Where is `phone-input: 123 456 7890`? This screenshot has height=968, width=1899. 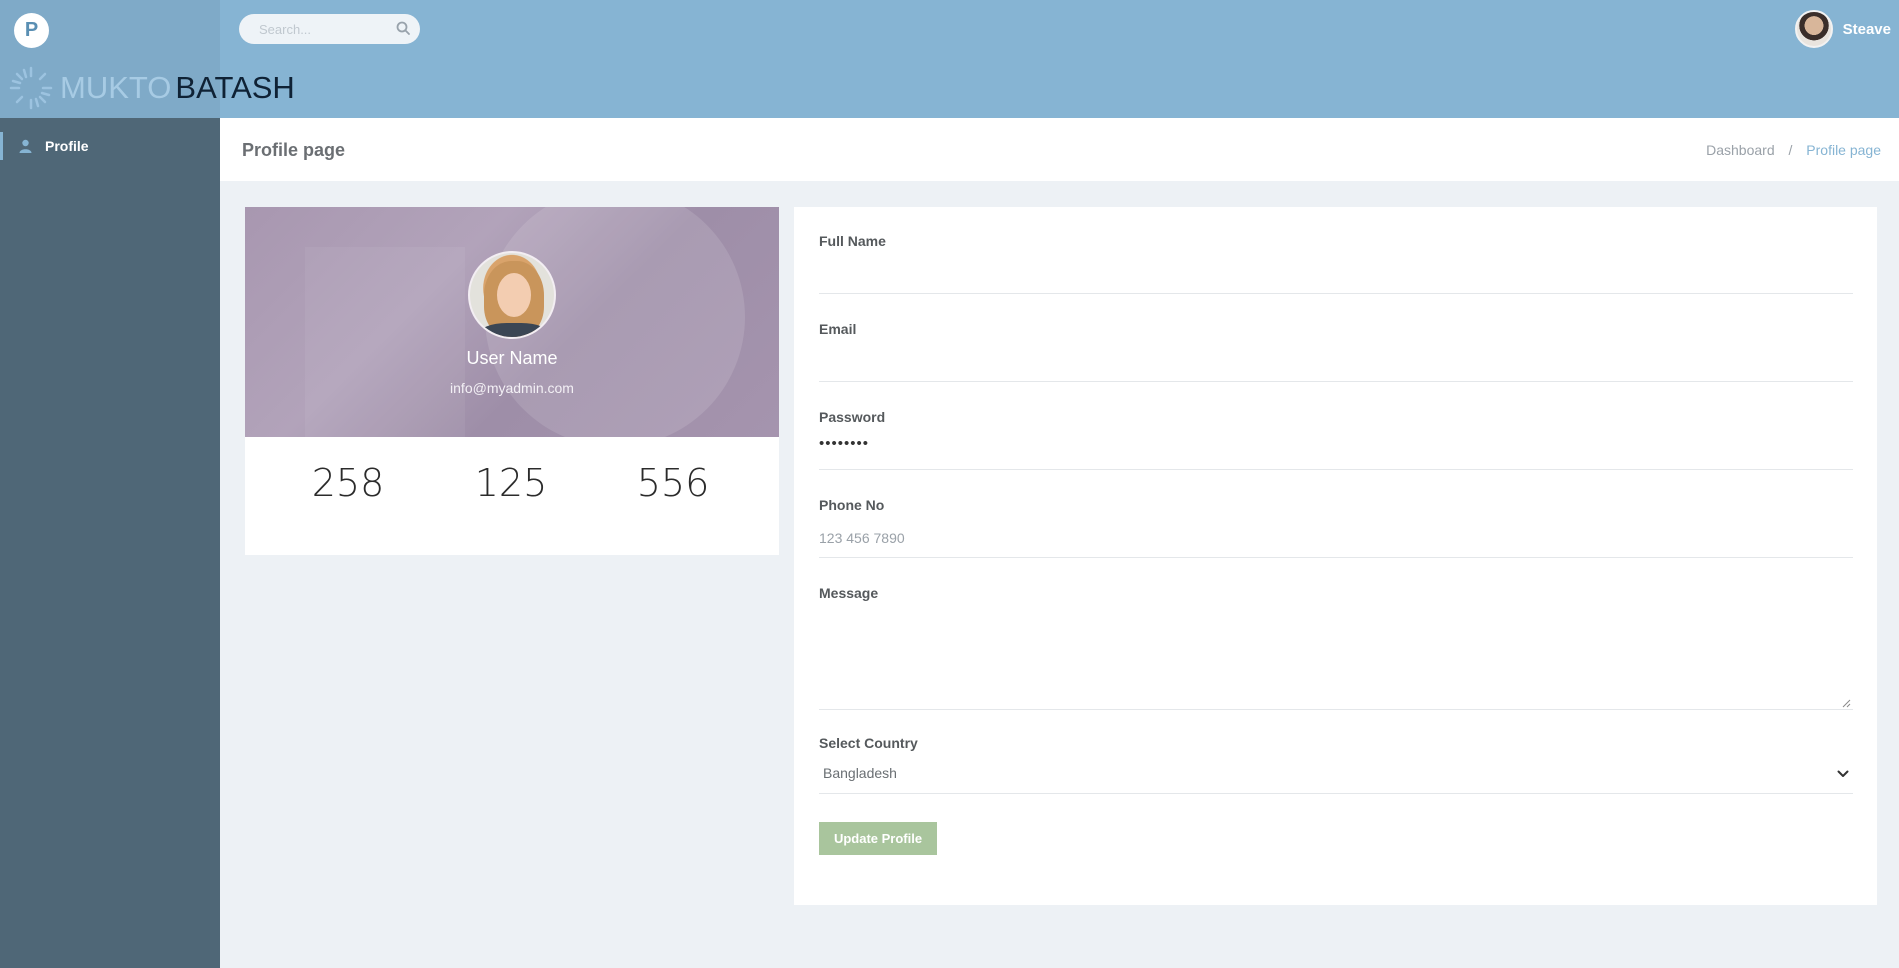
phone-input: 123 456 7890 is located at coordinates (862, 538).